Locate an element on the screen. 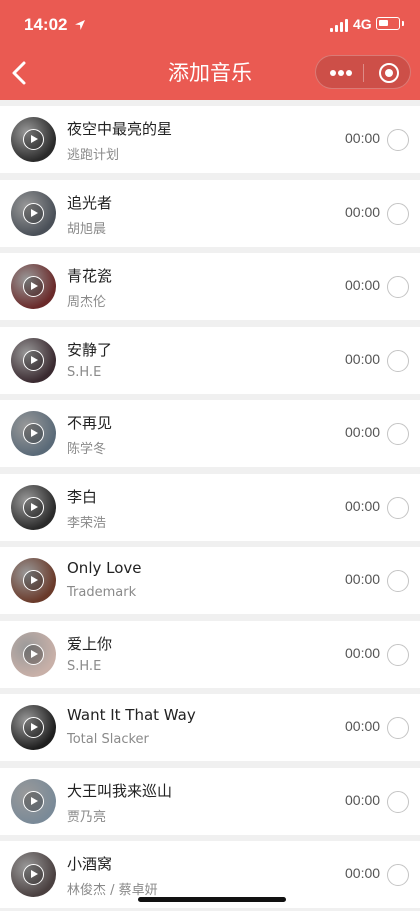  song-row: 大王叫我来巡山 贾乃亮 00:00 is located at coordinates (210, 801).